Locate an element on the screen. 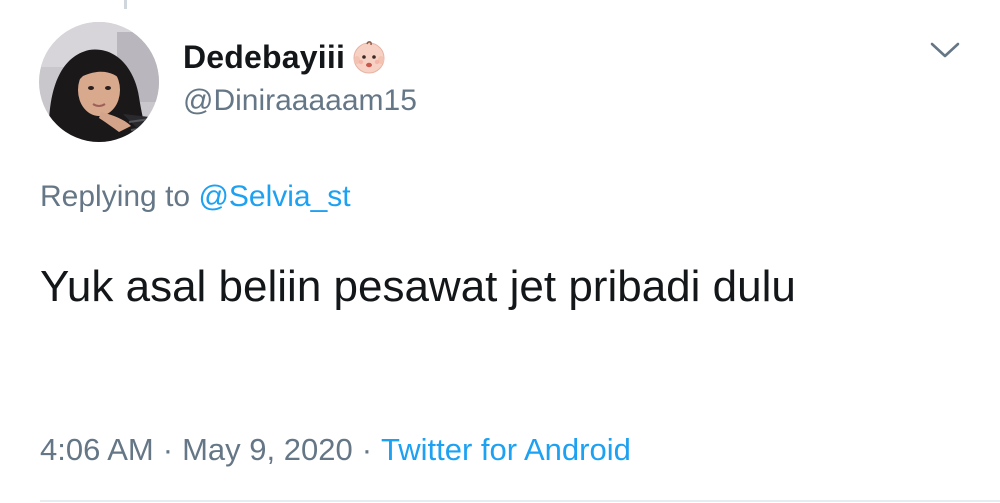 This screenshot has width=1000, height=503. tweet-date: May 9, 2020 is located at coordinates (267, 449).